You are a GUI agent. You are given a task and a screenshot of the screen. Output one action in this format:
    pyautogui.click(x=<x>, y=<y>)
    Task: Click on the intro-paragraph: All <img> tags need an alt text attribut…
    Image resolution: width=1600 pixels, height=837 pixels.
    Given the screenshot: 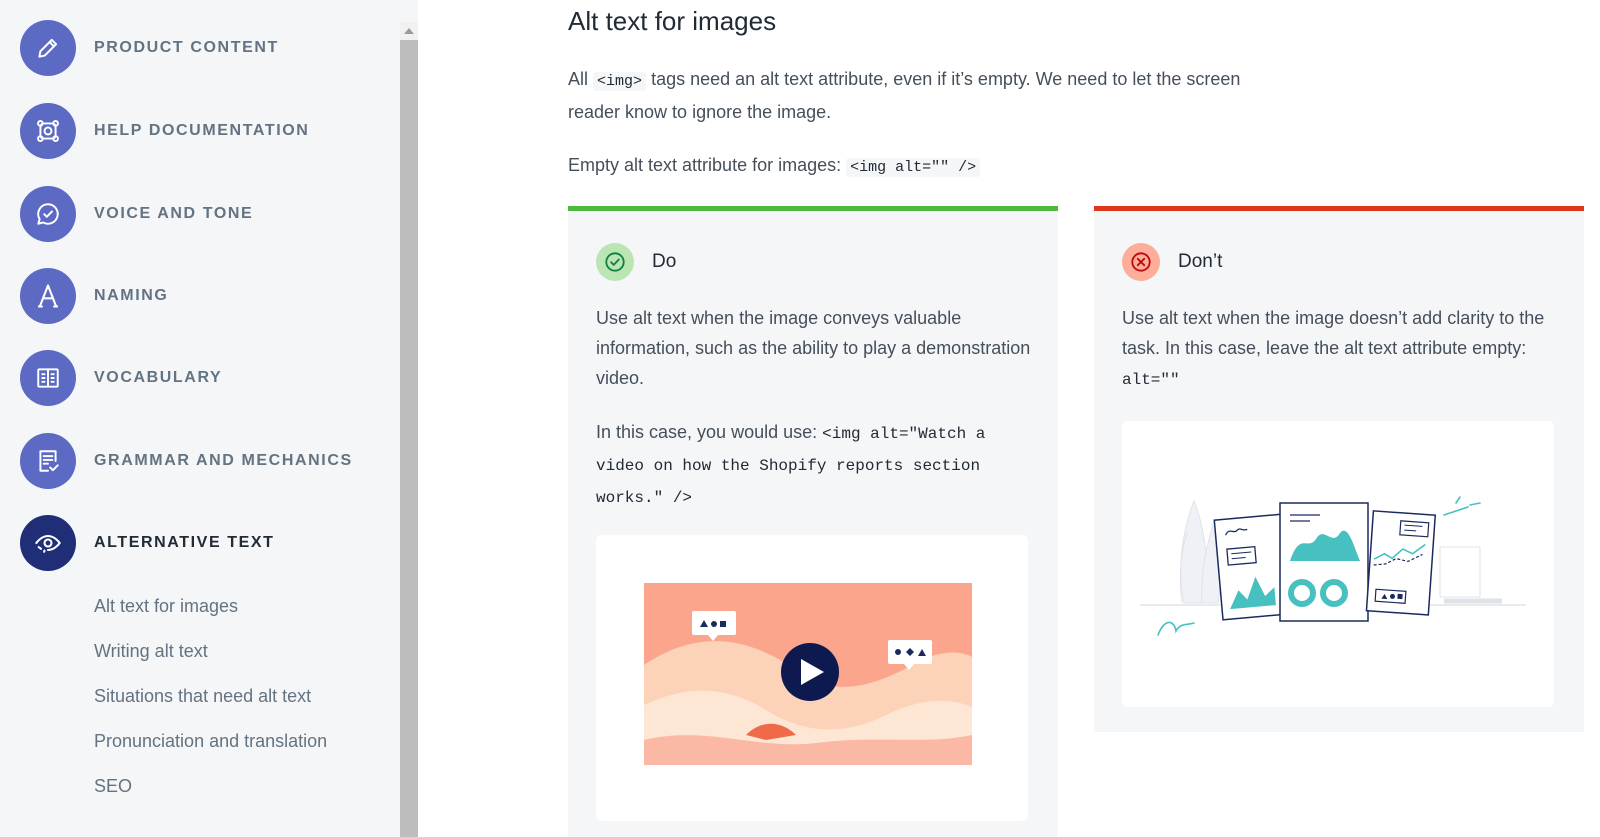 What is the action you would take?
    pyautogui.click(x=908, y=95)
    